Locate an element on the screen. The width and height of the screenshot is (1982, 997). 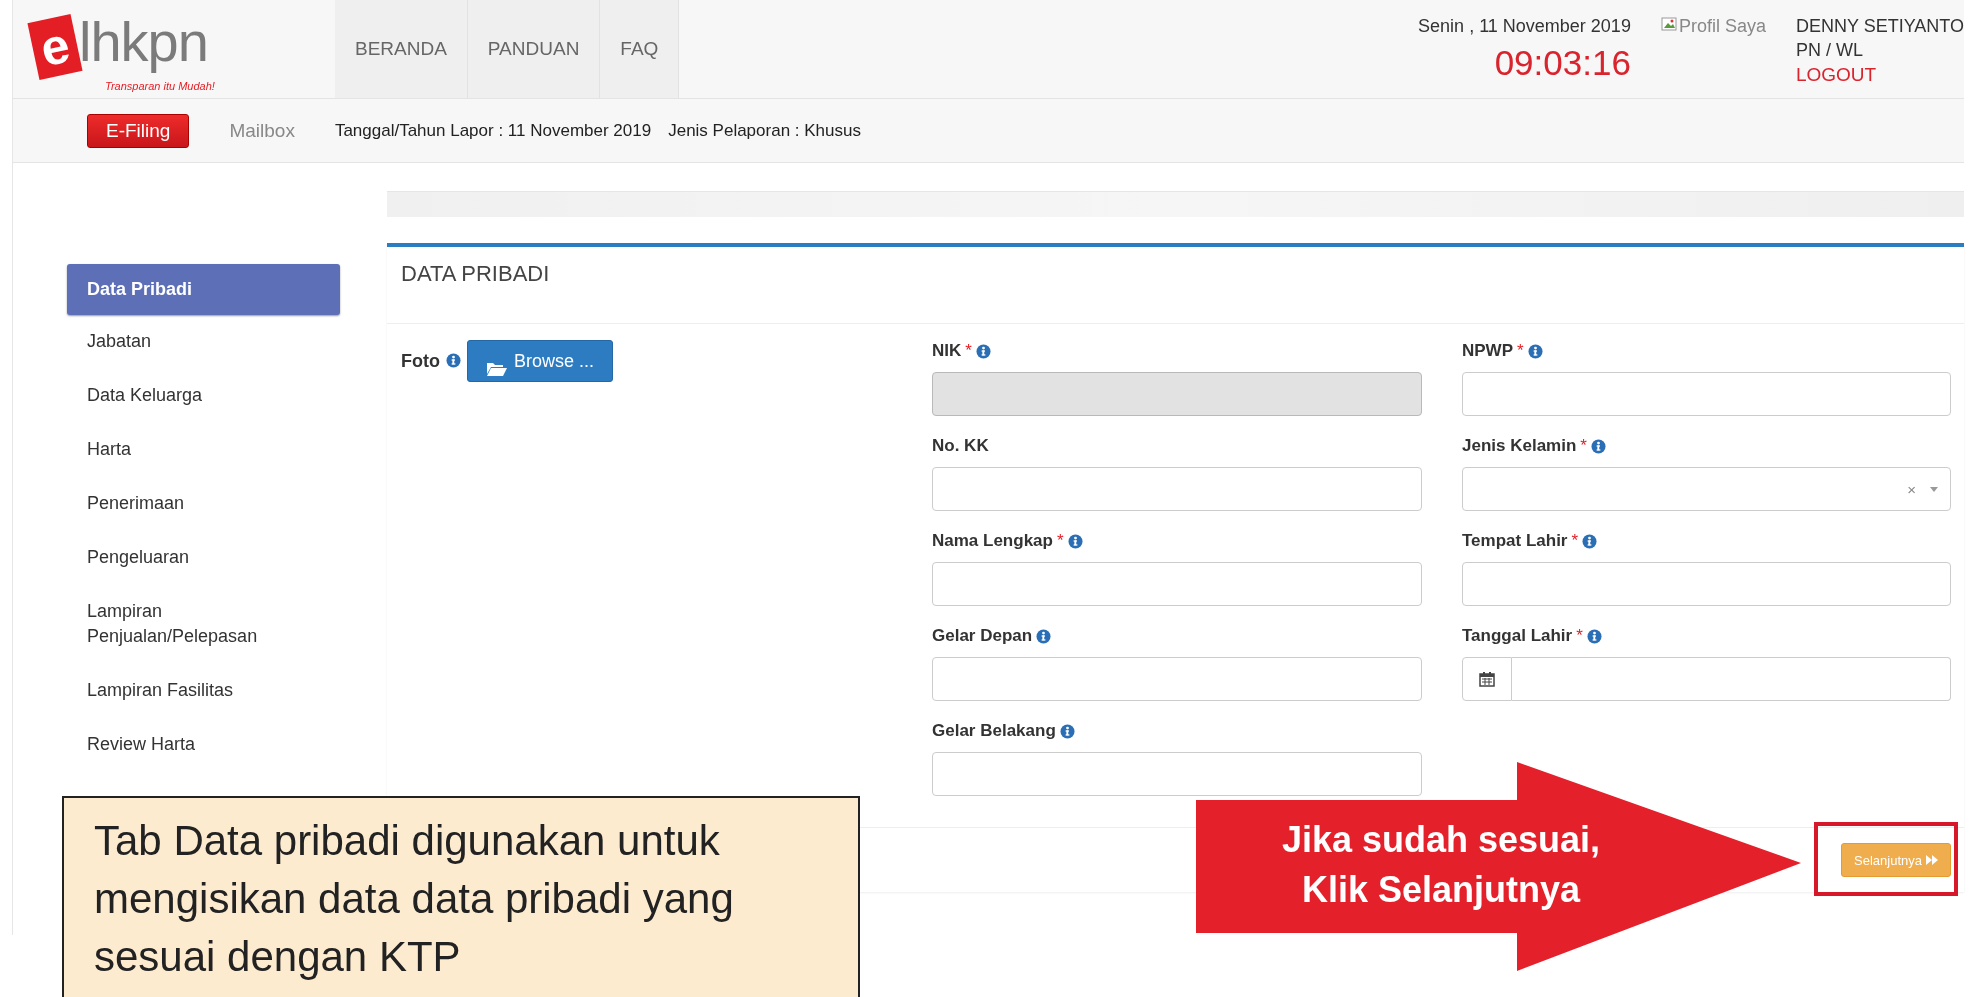
clear-icon: × is located at coordinates (1911, 489).